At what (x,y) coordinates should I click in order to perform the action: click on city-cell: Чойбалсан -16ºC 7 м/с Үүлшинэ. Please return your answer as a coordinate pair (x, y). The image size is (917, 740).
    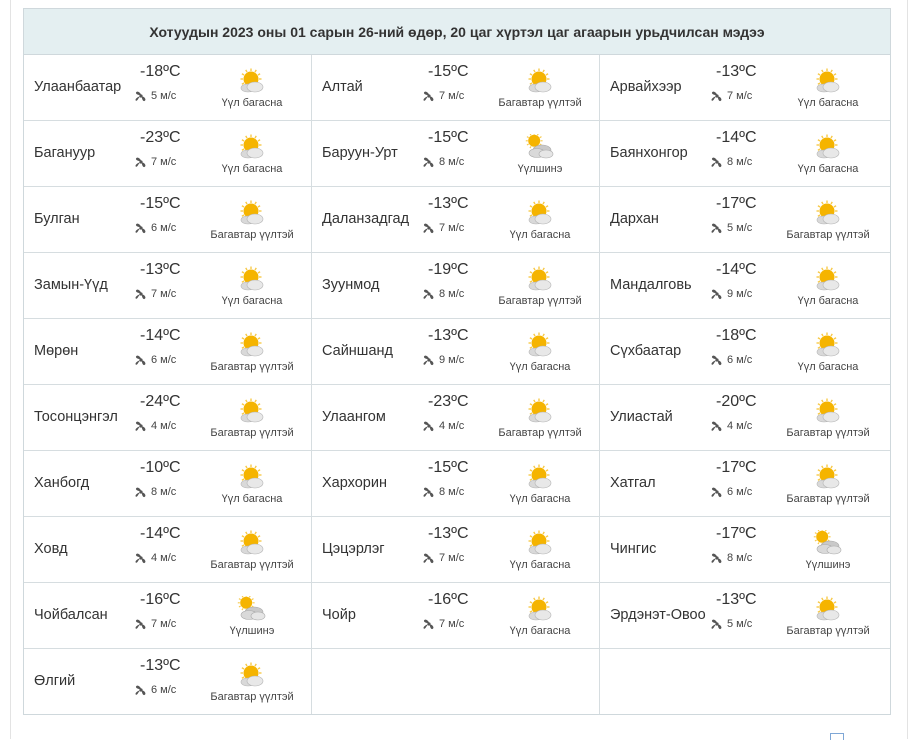
    Looking at the image, I should click on (168, 615).